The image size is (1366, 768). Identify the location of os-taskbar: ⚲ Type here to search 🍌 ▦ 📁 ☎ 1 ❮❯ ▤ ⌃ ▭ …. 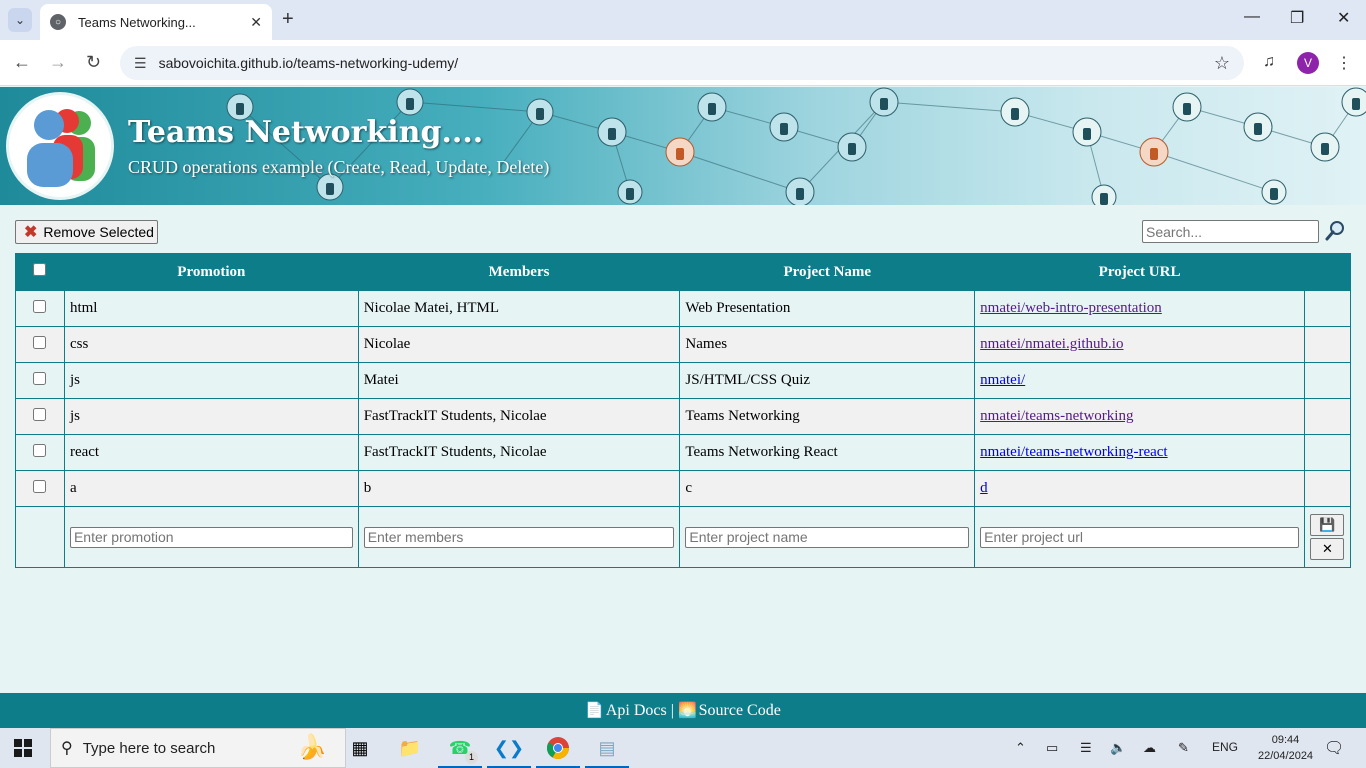
(683, 748).